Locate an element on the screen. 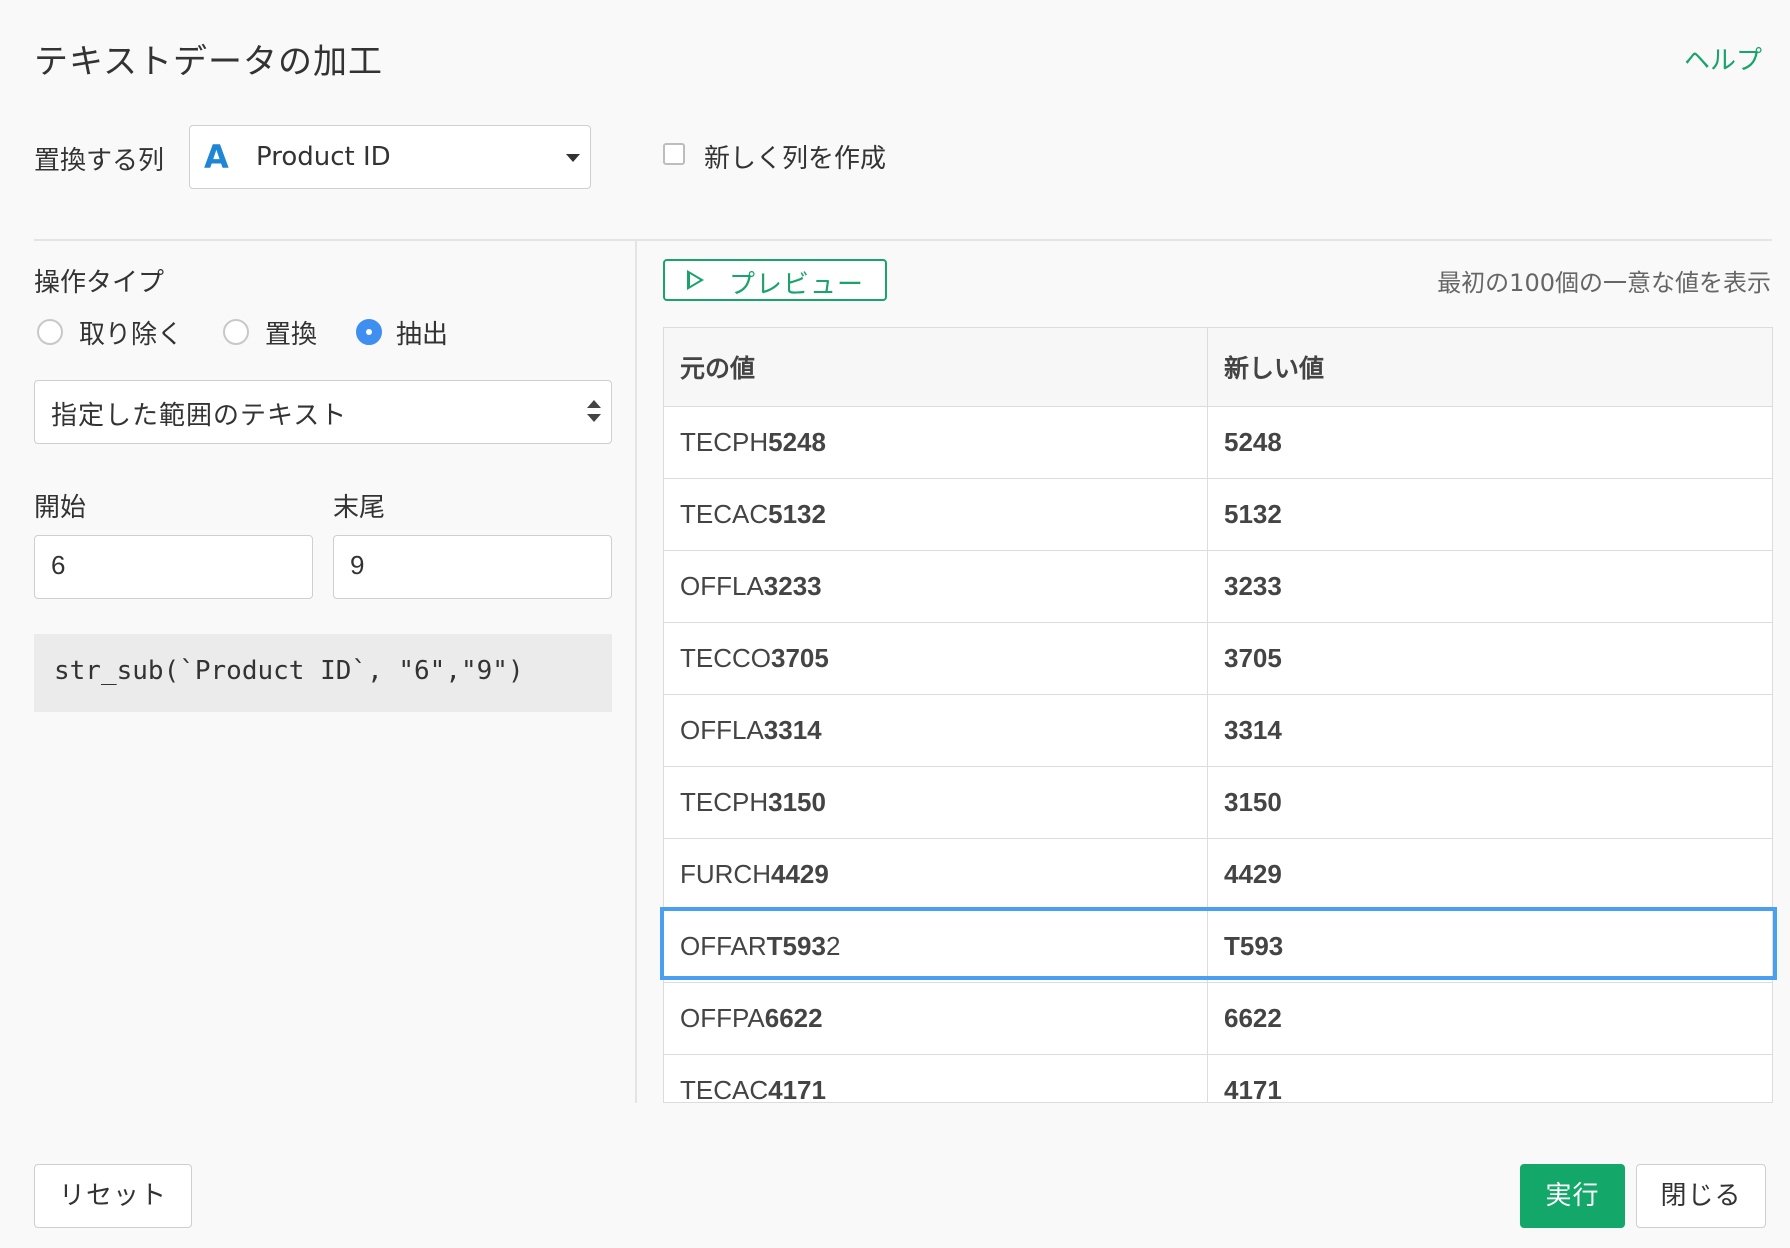  preview-button: プレビュー is located at coordinates (775, 280).